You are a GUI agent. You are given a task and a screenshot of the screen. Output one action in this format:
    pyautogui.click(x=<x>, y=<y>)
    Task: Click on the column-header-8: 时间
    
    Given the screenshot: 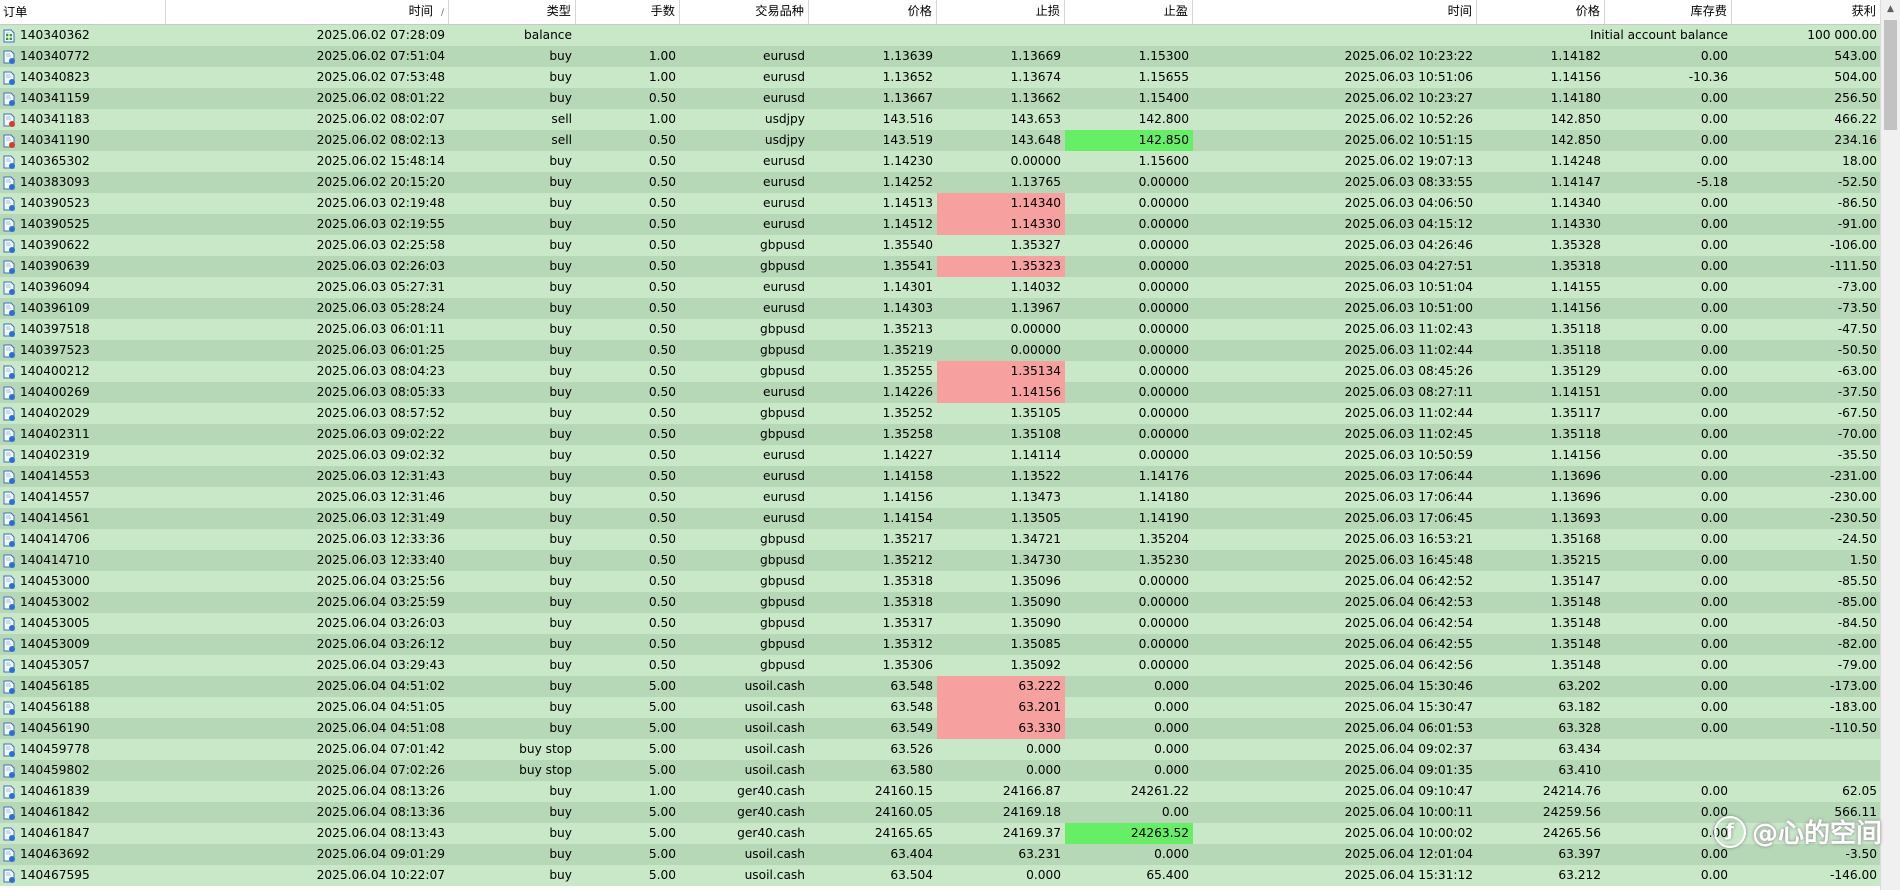 What is the action you would take?
    pyautogui.click(x=1335, y=12)
    